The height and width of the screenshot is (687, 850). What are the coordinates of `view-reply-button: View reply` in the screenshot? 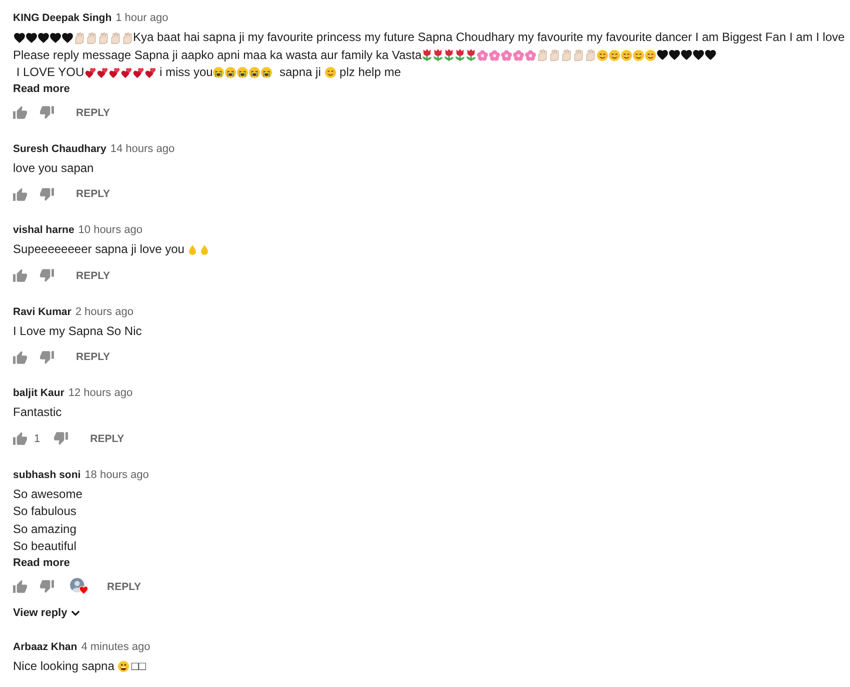 It's located at (46, 612).